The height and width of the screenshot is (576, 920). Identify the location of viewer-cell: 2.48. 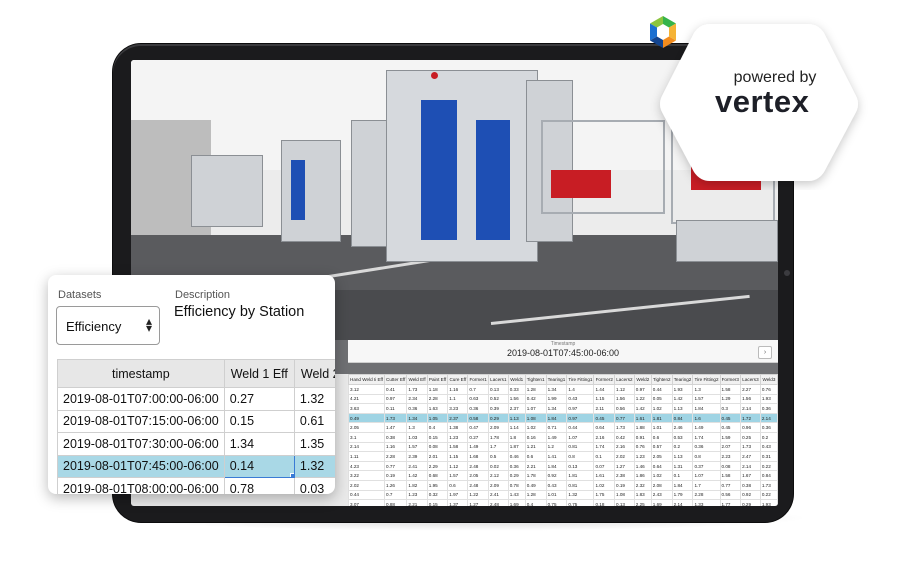
(478, 485).